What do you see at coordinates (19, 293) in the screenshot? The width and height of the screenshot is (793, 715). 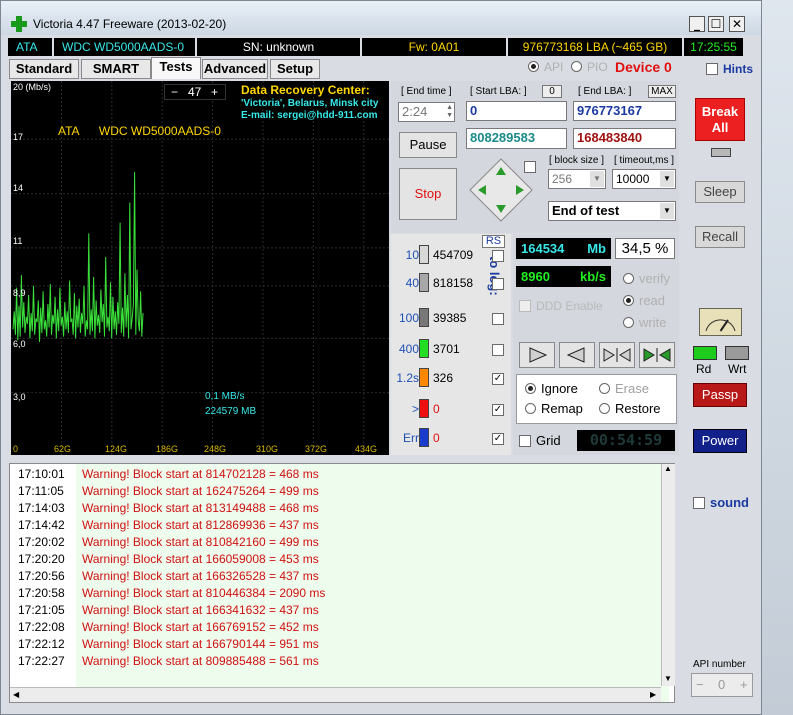 I see `y-tick: 8,9` at bounding box center [19, 293].